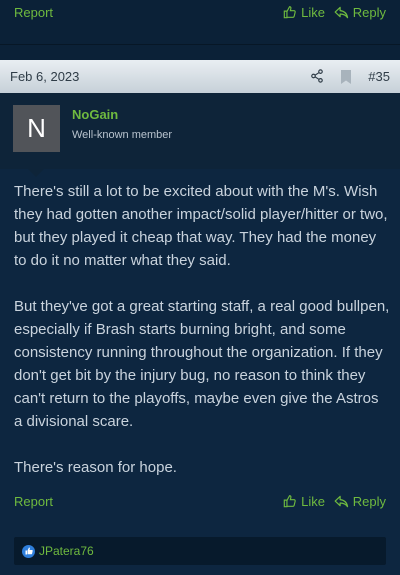 This screenshot has width=400, height=575. Describe the element at coordinates (346, 78) in the screenshot. I see `bookmark-icon` at that location.